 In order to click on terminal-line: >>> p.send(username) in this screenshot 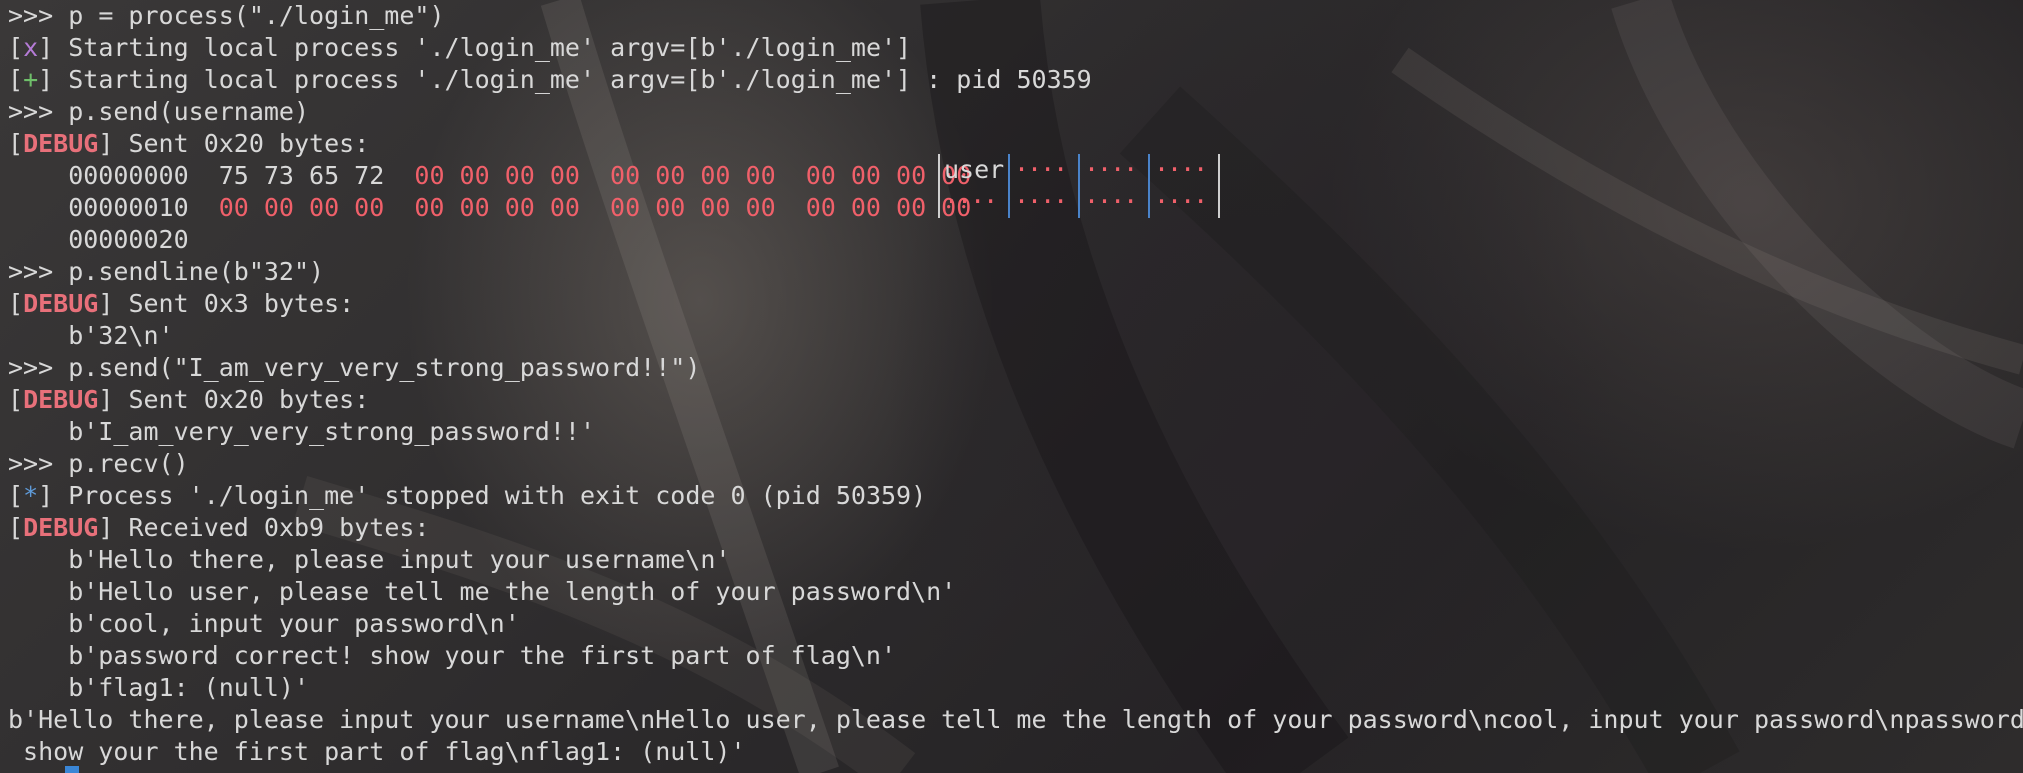, I will do `click(159, 111)`.